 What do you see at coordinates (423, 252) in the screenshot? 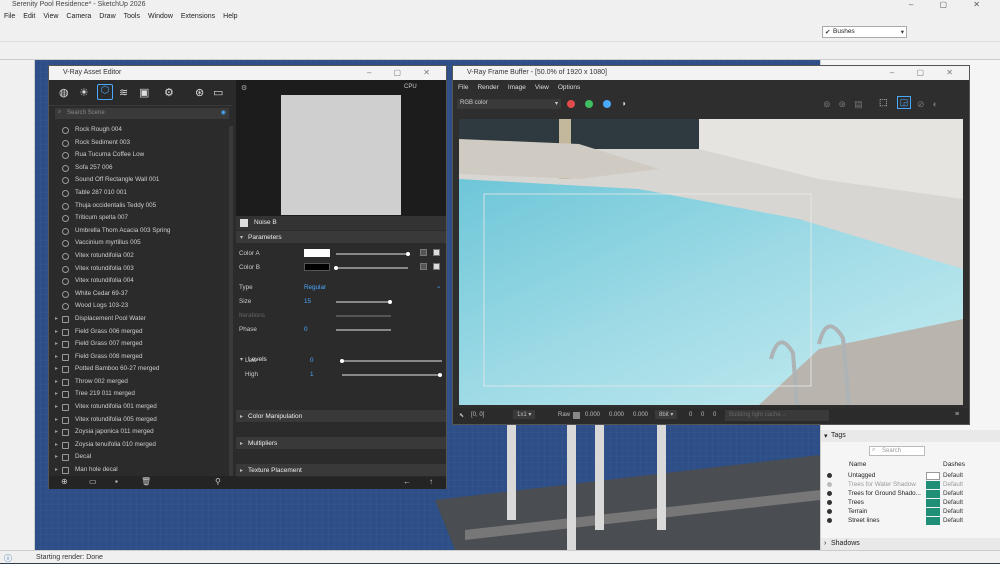
I see `texture-slot-icon` at bounding box center [423, 252].